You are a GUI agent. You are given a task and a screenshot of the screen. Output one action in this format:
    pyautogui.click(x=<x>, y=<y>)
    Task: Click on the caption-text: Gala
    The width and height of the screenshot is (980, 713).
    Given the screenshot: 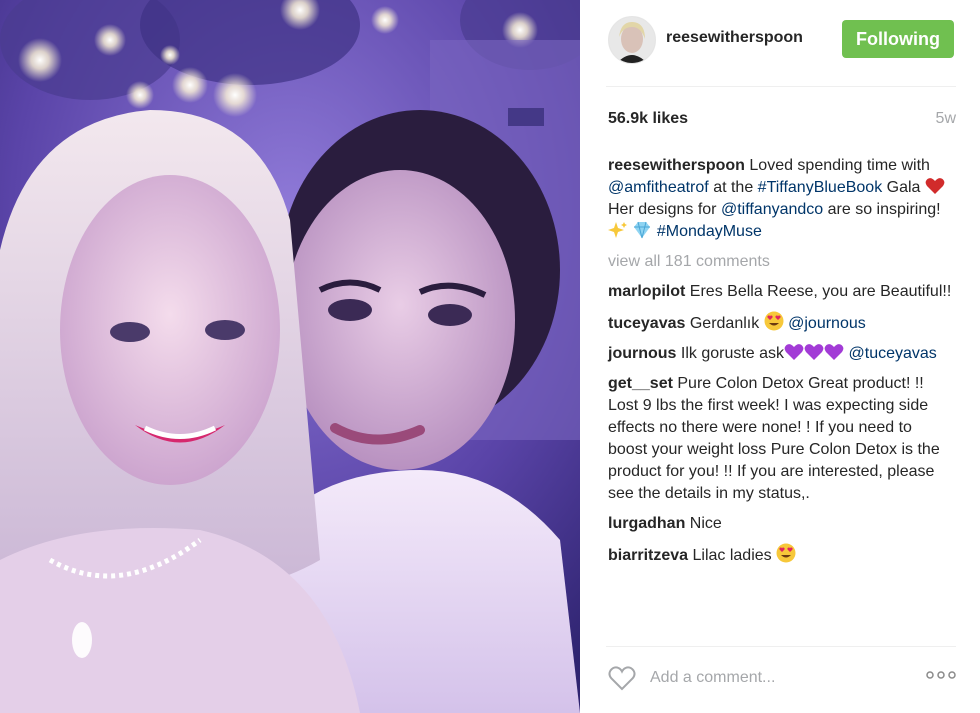 What is the action you would take?
    pyautogui.click(x=903, y=187)
    